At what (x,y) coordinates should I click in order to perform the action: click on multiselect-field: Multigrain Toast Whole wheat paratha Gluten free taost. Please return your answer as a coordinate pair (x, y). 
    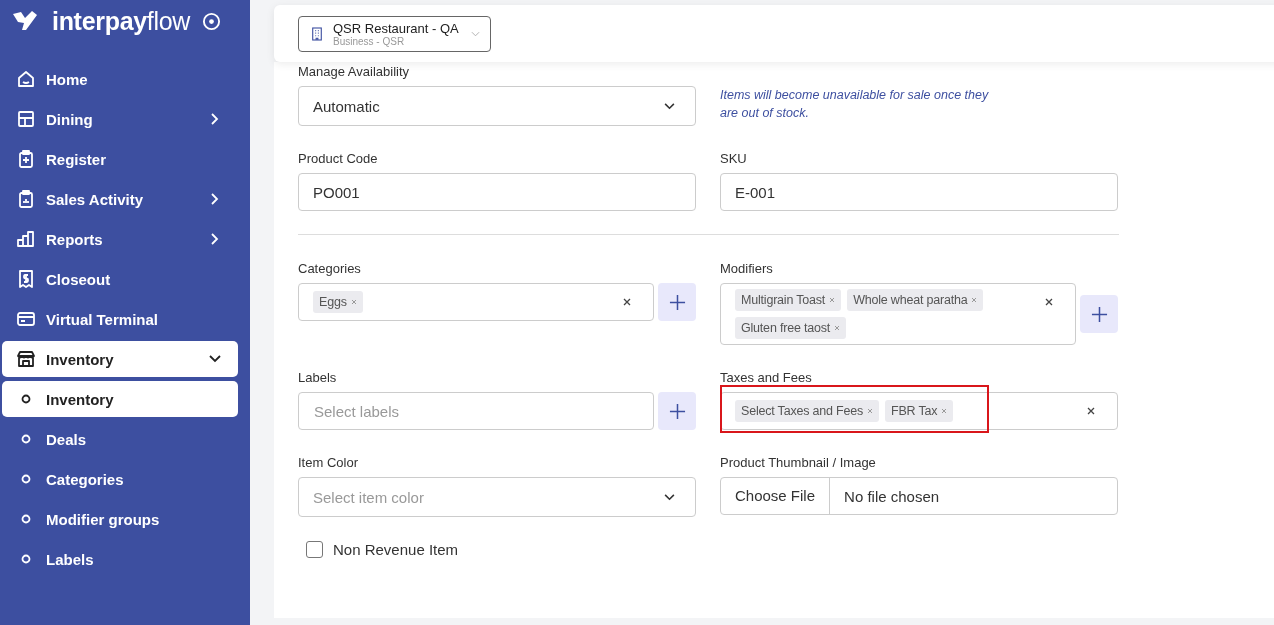
    Looking at the image, I should click on (898, 314).